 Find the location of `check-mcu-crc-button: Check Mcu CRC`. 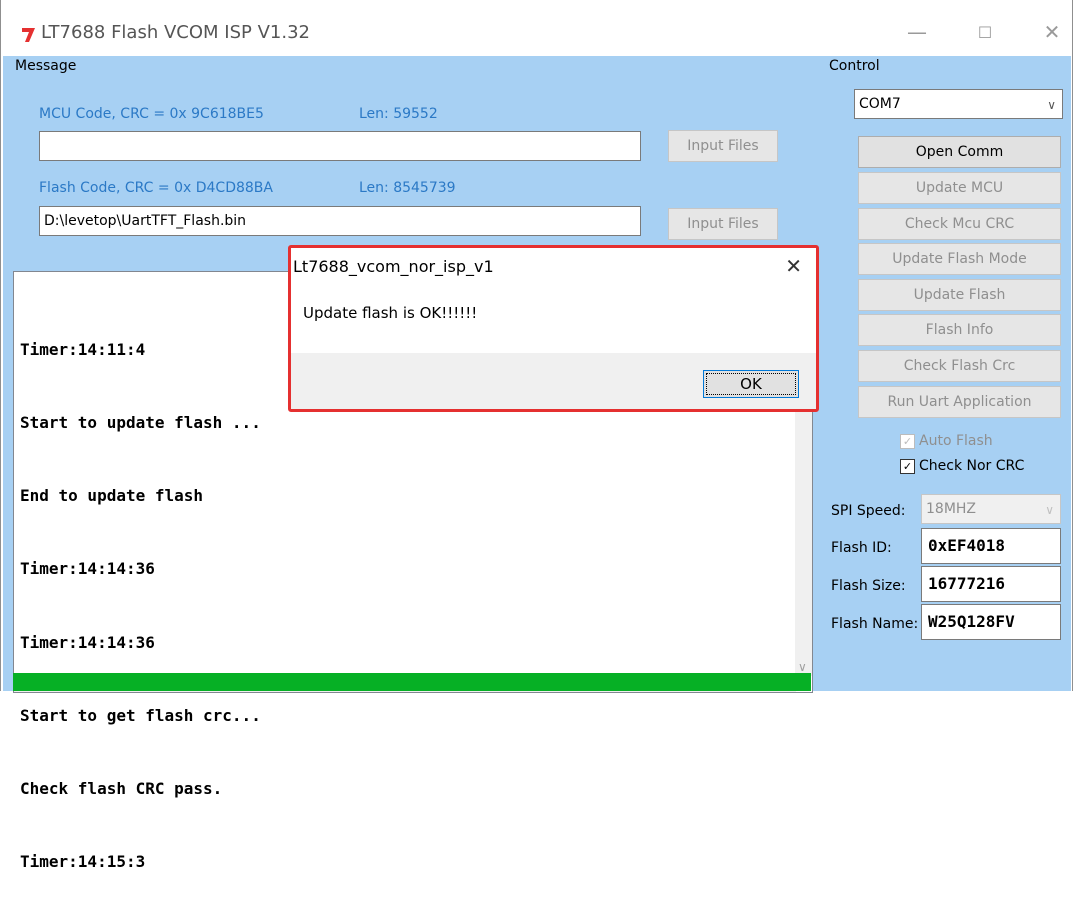

check-mcu-crc-button: Check Mcu CRC is located at coordinates (959, 224).